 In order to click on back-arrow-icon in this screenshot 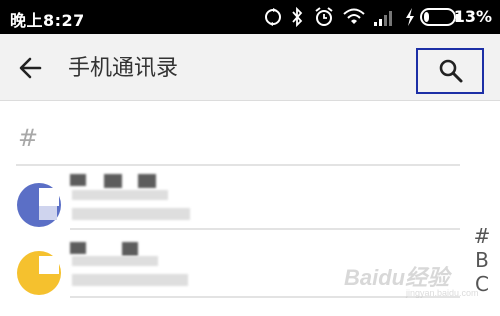, I will do `click(30, 68)`.